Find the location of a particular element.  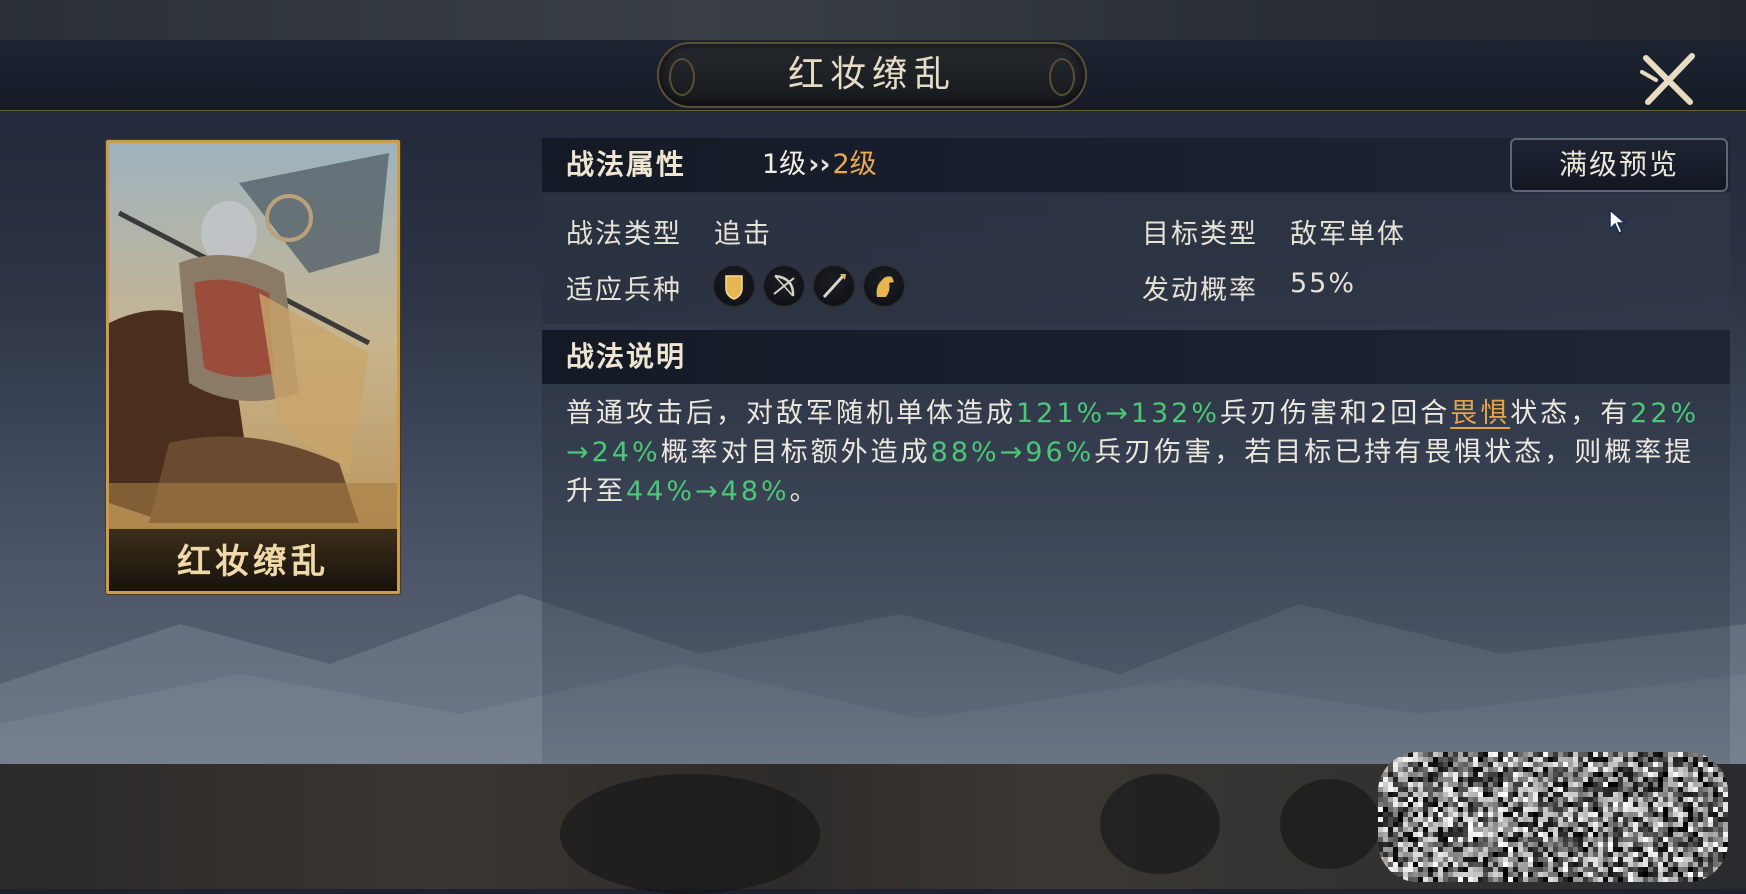

page-title: 红妆缭乱 is located at coordinates (871, 74).